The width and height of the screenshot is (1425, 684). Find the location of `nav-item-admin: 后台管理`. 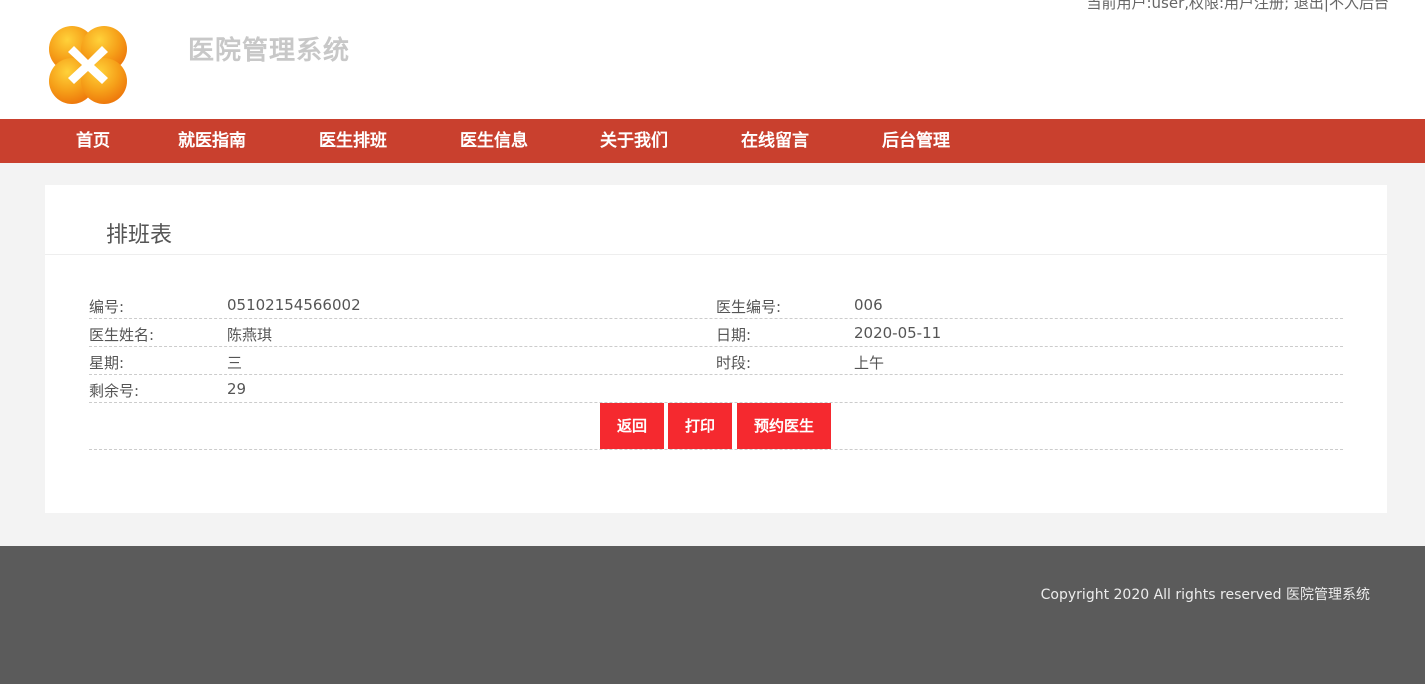

nav-item-admin: 后台管理 is located at coordinates (916, 141).